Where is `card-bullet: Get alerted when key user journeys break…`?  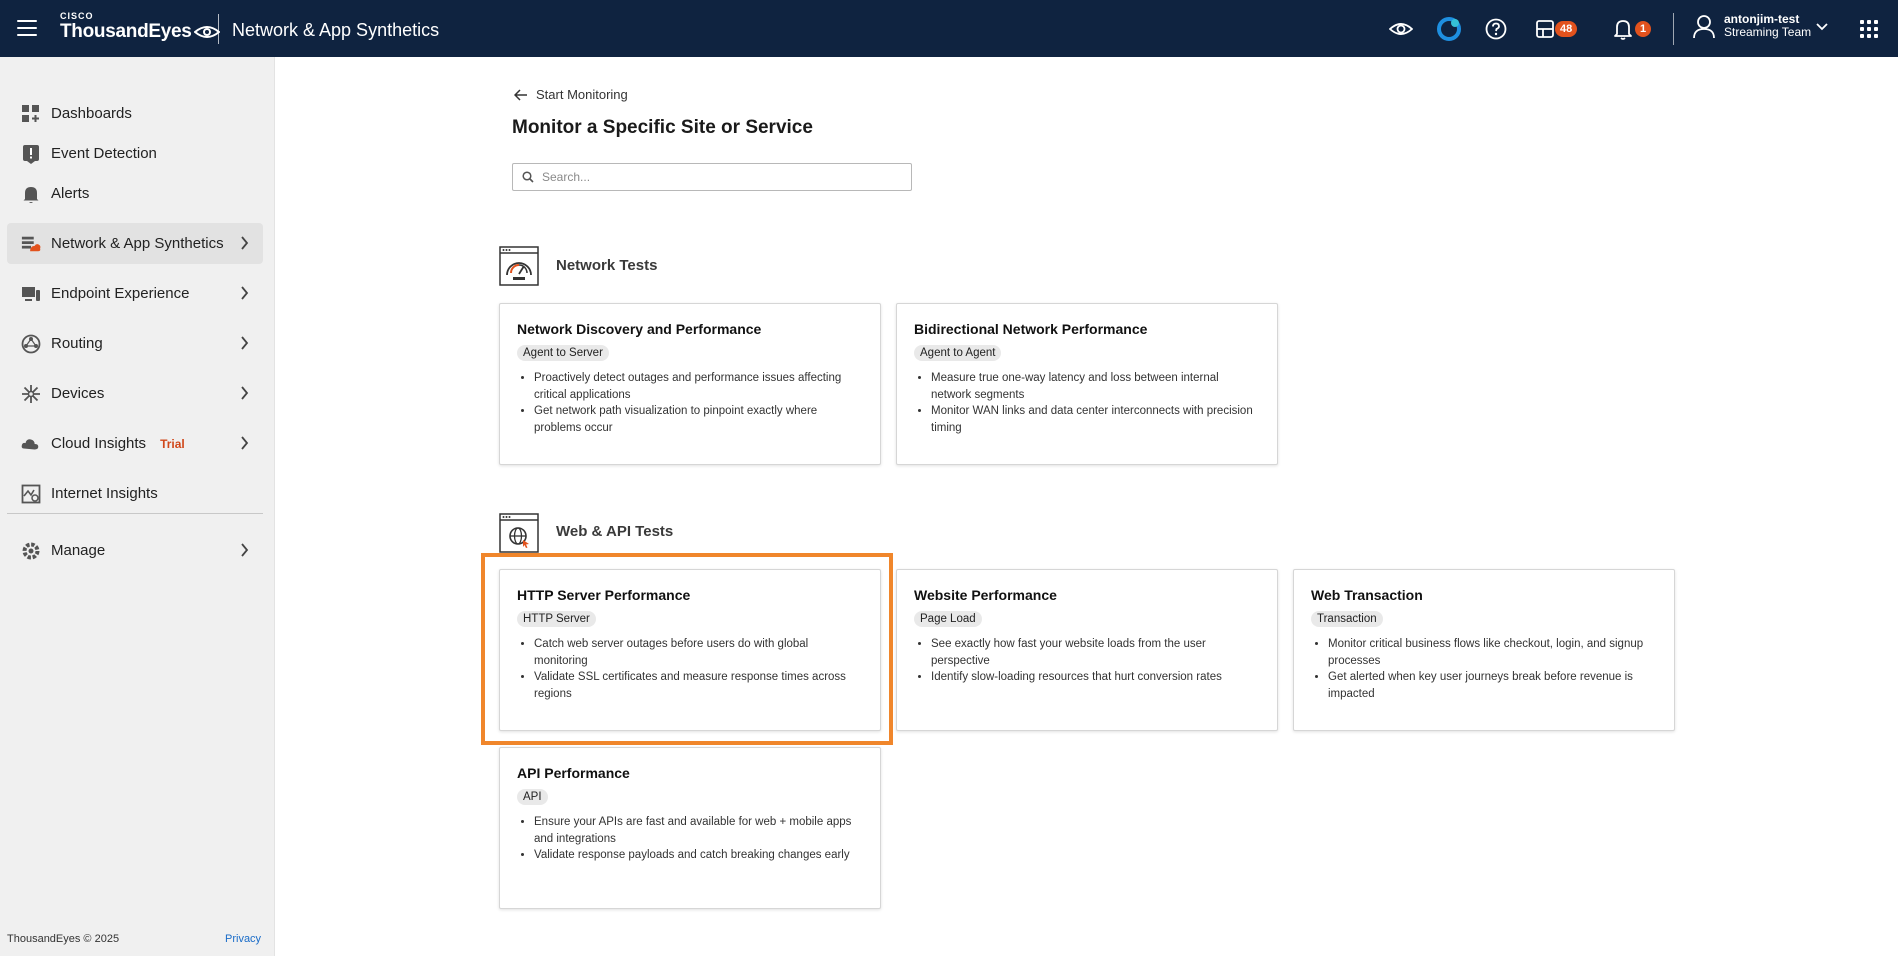
card-bullet: Get alerted when key user journeys break… is located at coordinates (1492, 685).